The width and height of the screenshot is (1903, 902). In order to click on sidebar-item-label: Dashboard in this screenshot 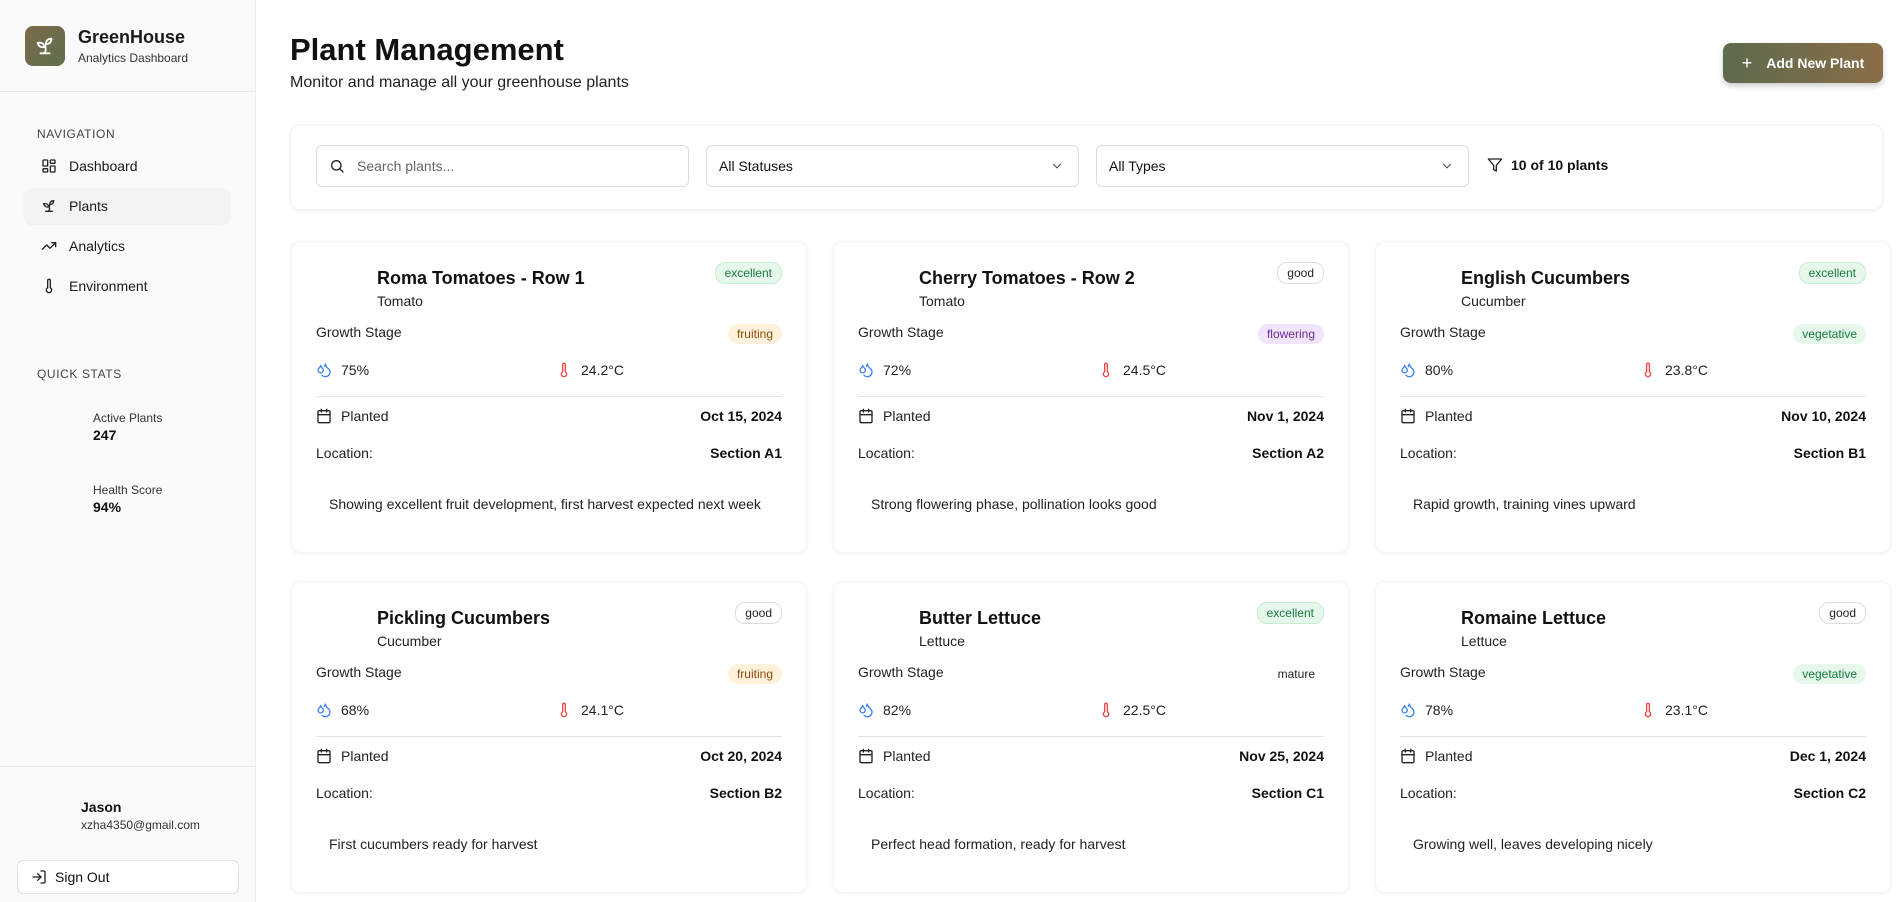, I will do `click(103, 166)`.